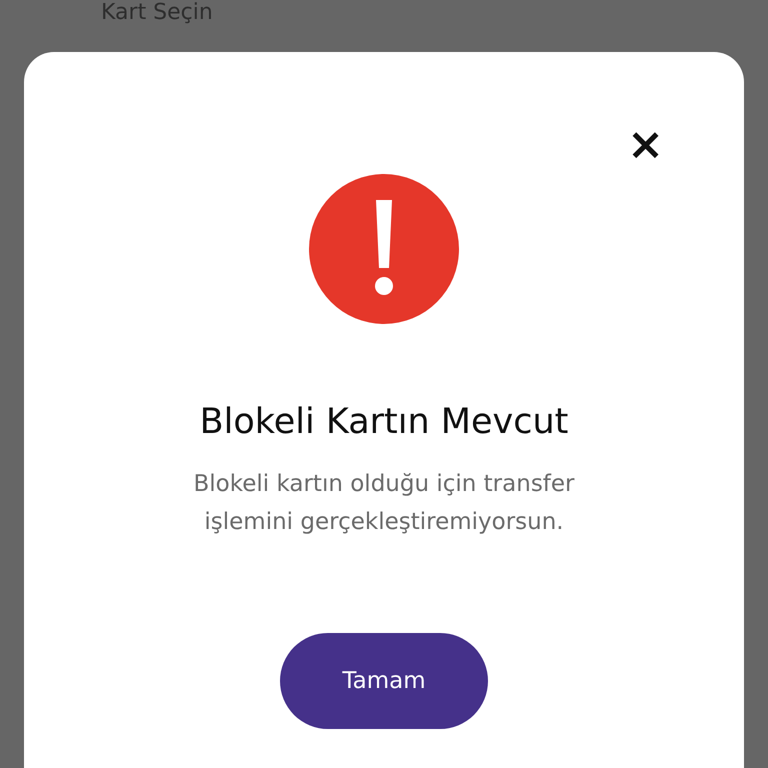 This screenshot has height=768, width=768. Describe the element at coordinates (384, 422) in the screenshot. I see `dialog-title: Blokeli Kartın Mevcut` at that location.